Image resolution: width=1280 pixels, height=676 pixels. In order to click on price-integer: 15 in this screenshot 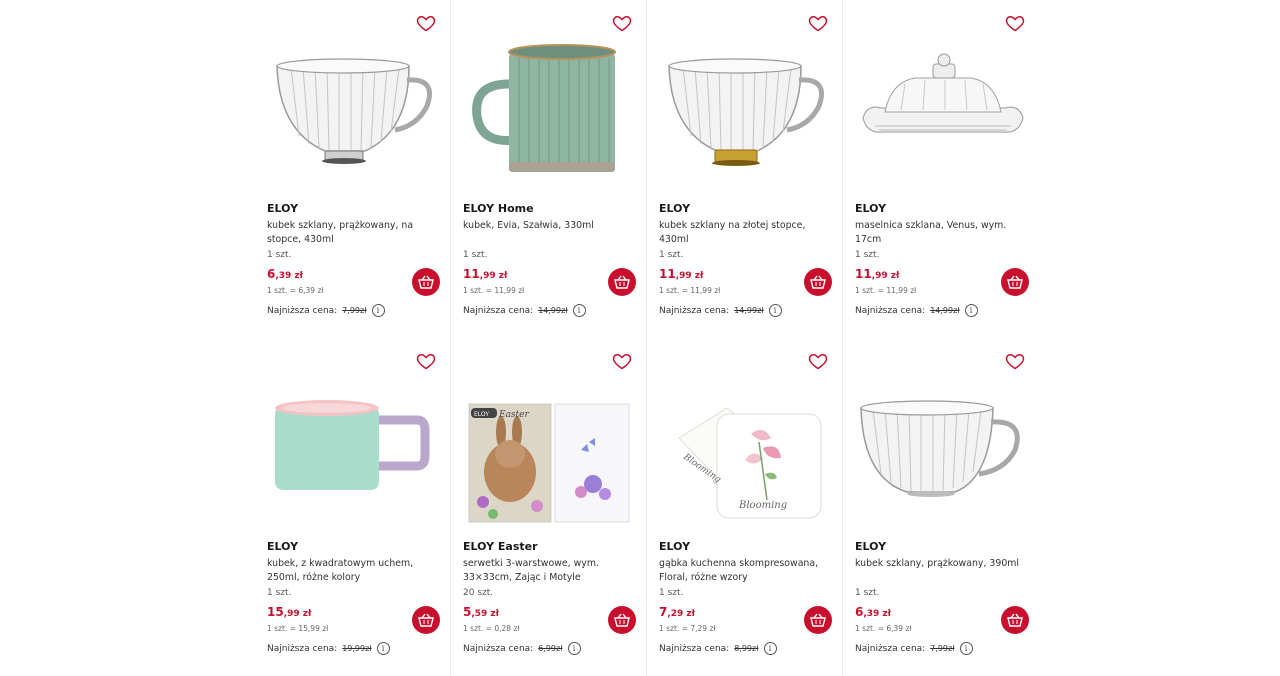, I will do `click(275, 612)`.